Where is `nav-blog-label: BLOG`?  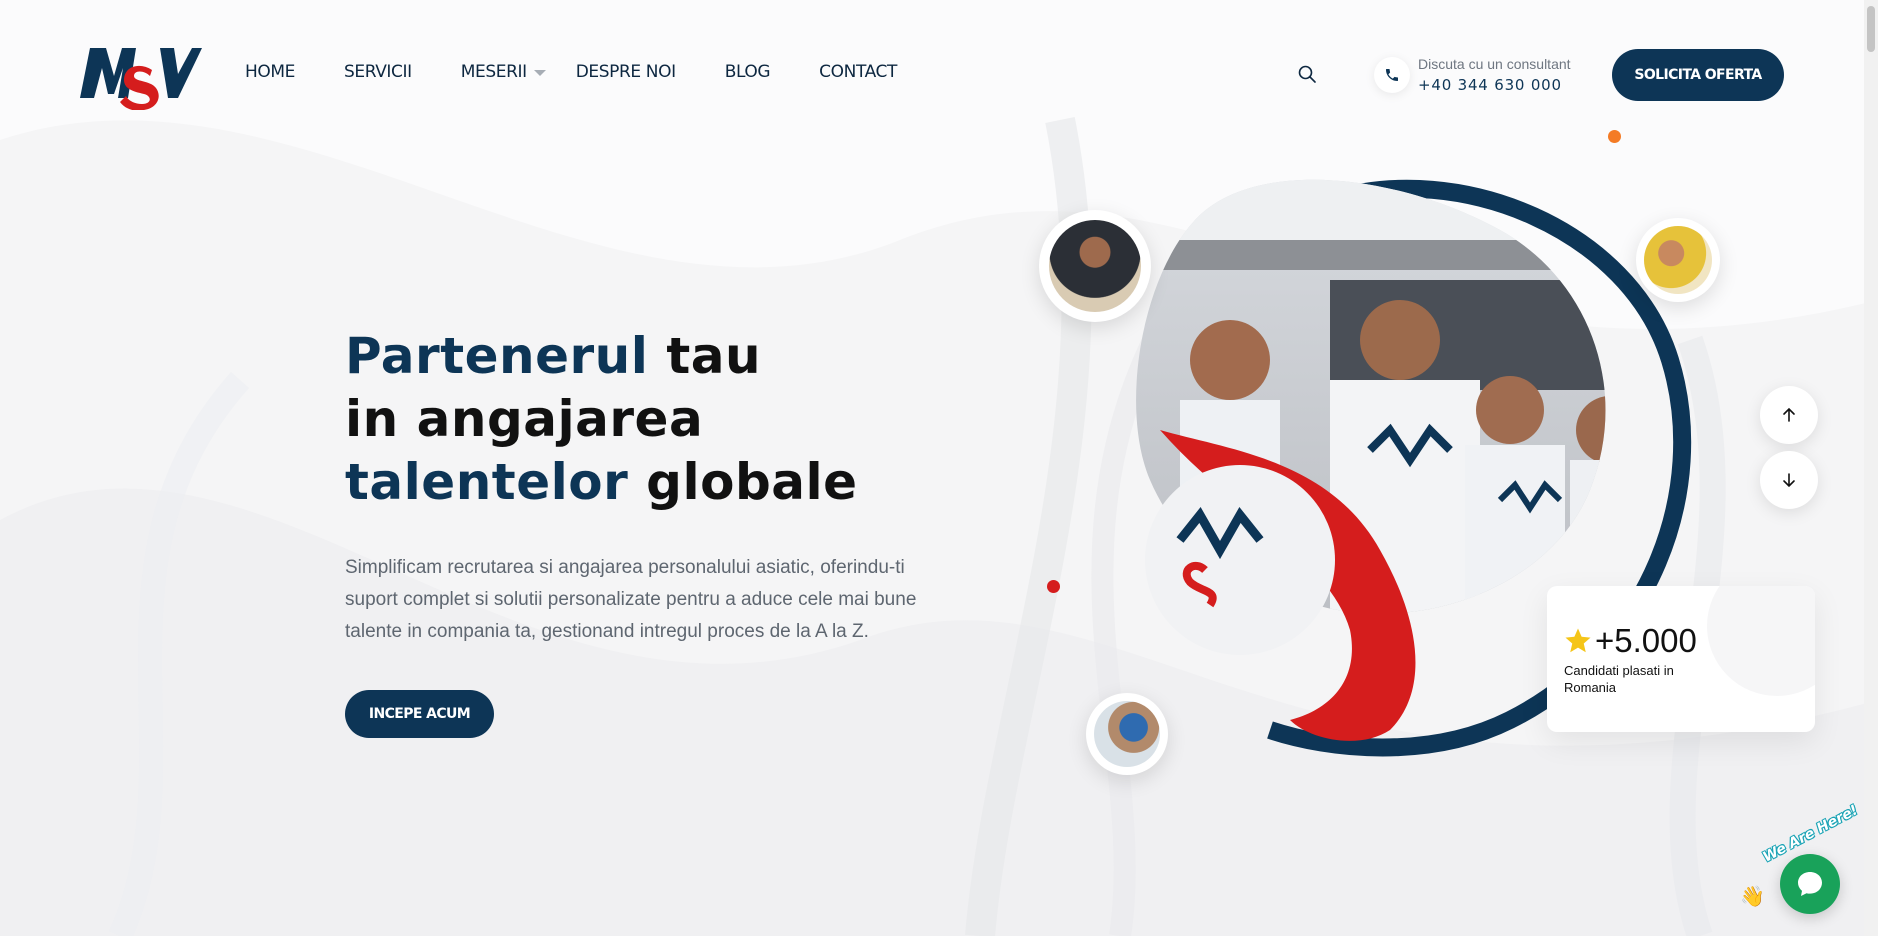 nav-blog-label: BLOG is located at coordinates (747, 72).